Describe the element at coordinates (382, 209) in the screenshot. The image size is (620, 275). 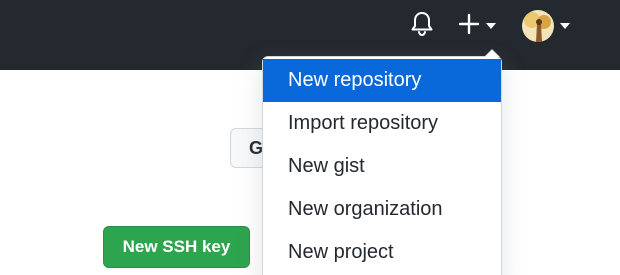
I see `menu-item-new-organization: New organization` at that location.